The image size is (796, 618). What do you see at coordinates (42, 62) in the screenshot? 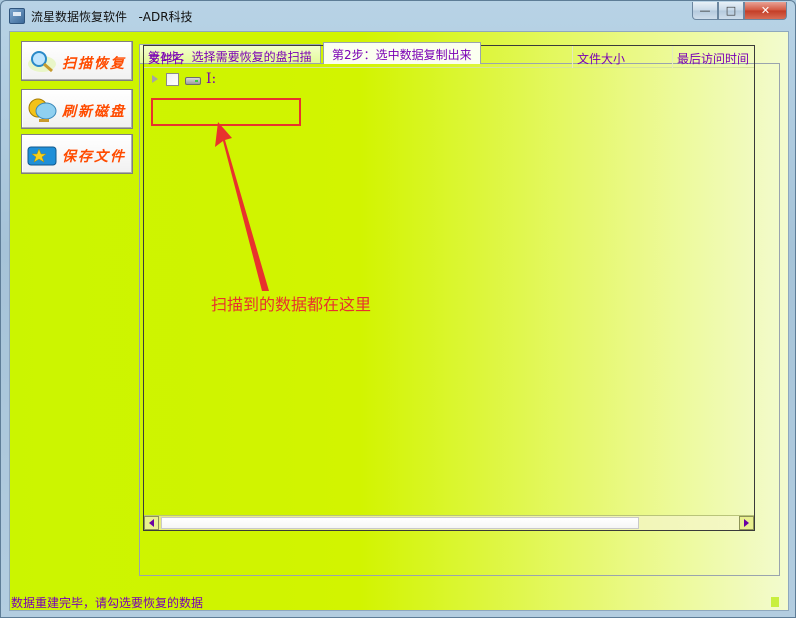
I see `magnifier-icon` at bounding box center [42, 62].